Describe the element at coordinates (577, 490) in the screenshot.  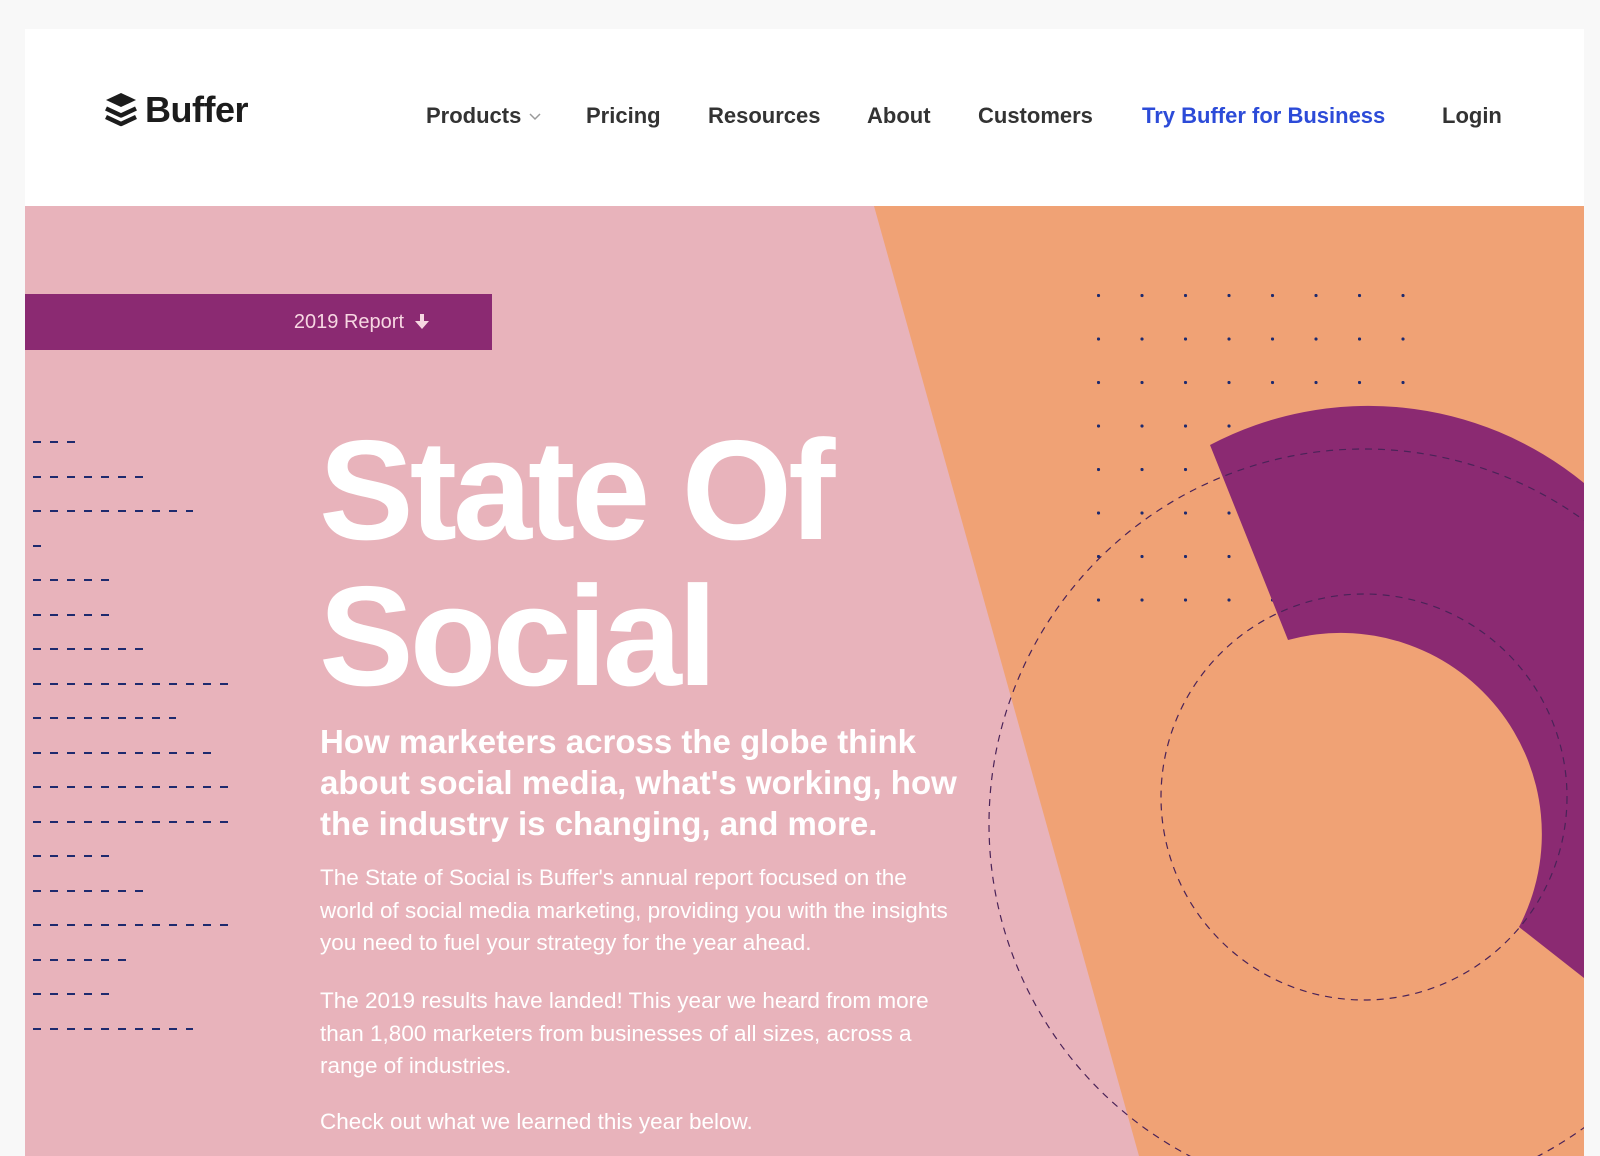
I see `title-line-1: State Of` at that location.